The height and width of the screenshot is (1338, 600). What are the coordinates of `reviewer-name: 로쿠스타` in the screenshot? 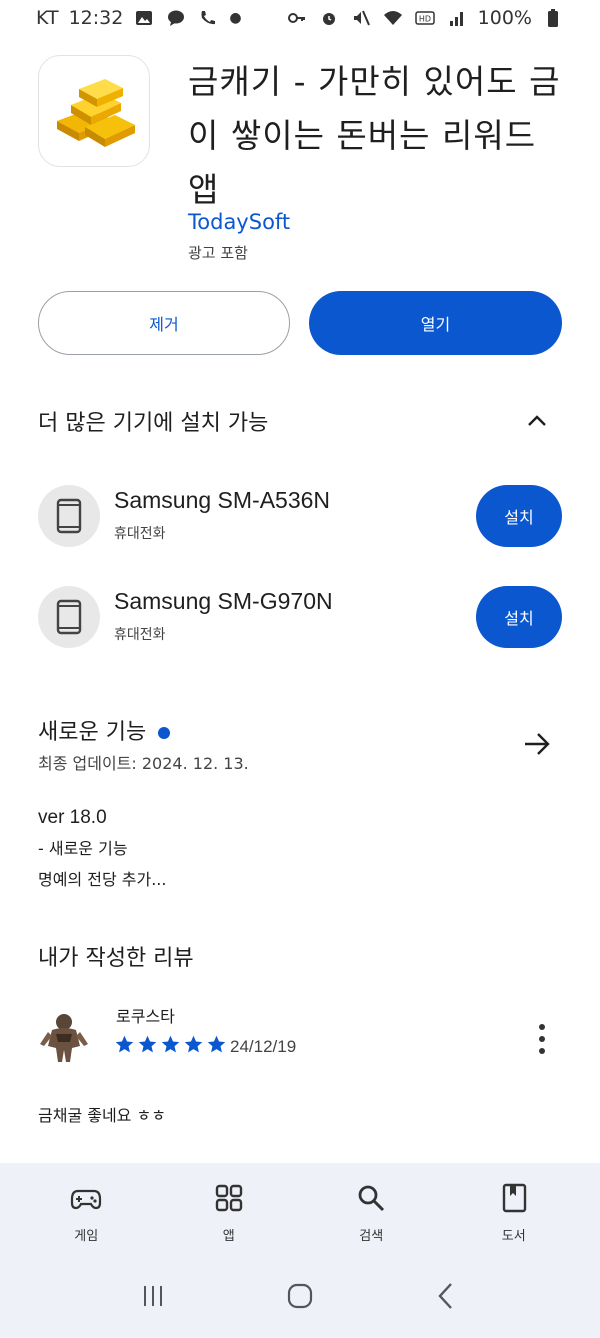 It's located at (145, 1016).